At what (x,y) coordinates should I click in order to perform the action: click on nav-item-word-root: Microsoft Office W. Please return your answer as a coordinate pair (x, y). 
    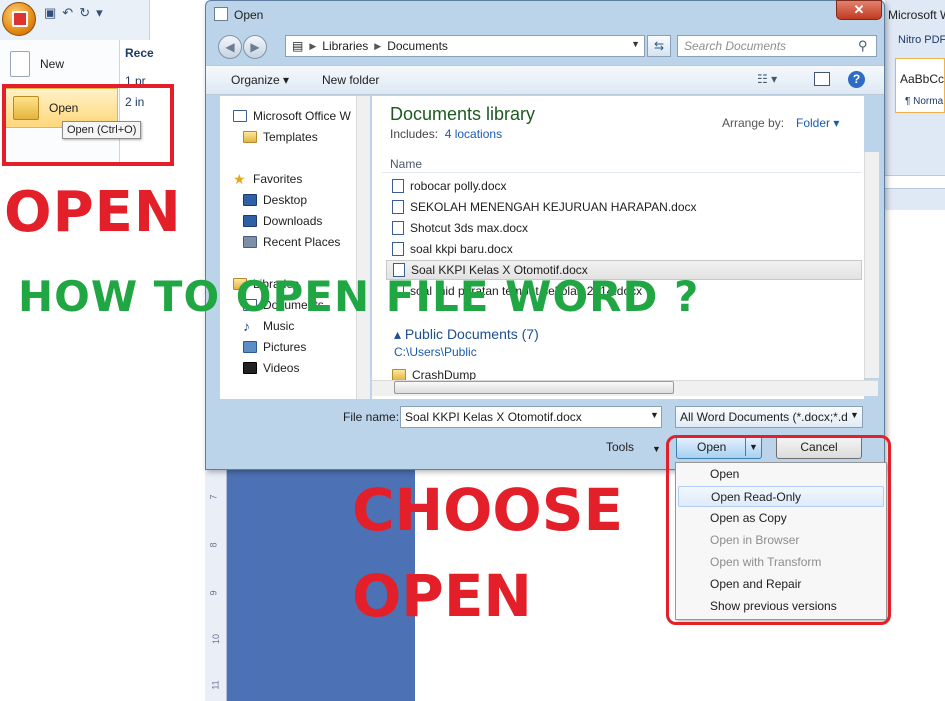
    Looking at the image, I should click on (292, 116).